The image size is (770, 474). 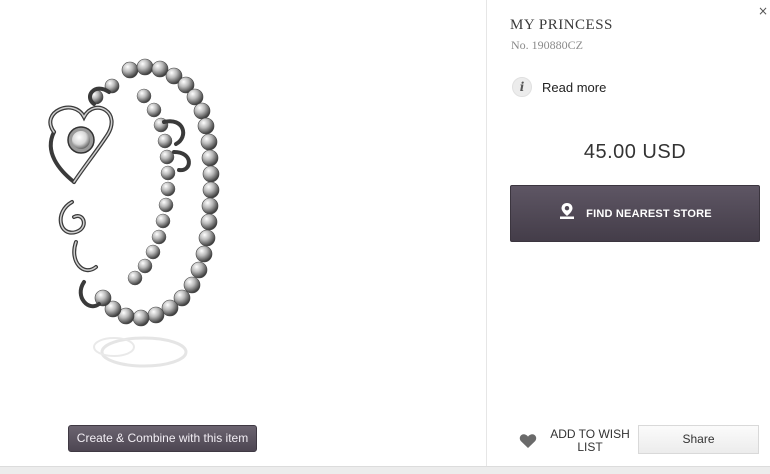 I want to click on product-title: MY PRINCESS, so click(x=561, y=25).